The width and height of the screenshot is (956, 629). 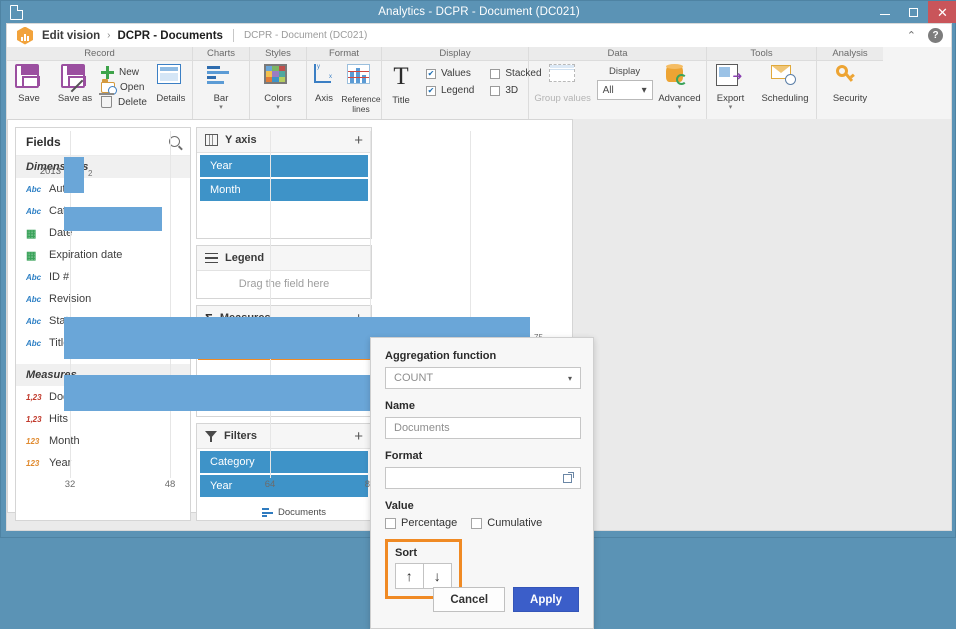 What do you see at coordinates (850, 78) in the screenshot?
I see `key-icon` at bounding box center [850, 78].